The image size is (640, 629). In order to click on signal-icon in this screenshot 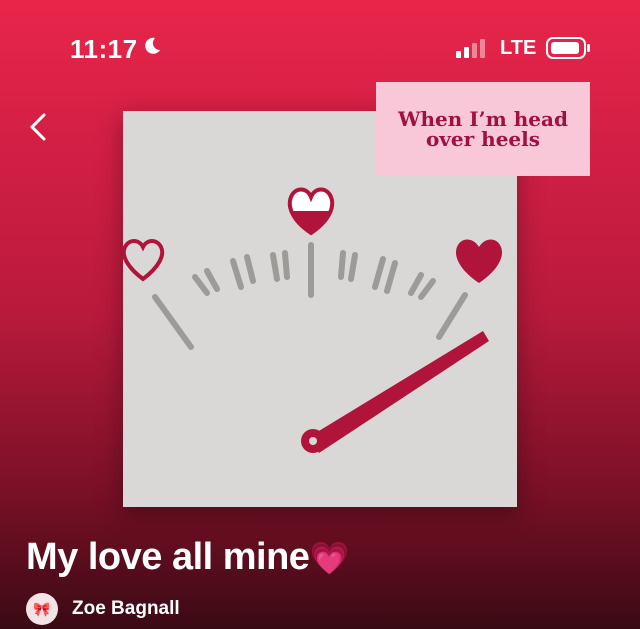, I will do `click(470, 48)`.